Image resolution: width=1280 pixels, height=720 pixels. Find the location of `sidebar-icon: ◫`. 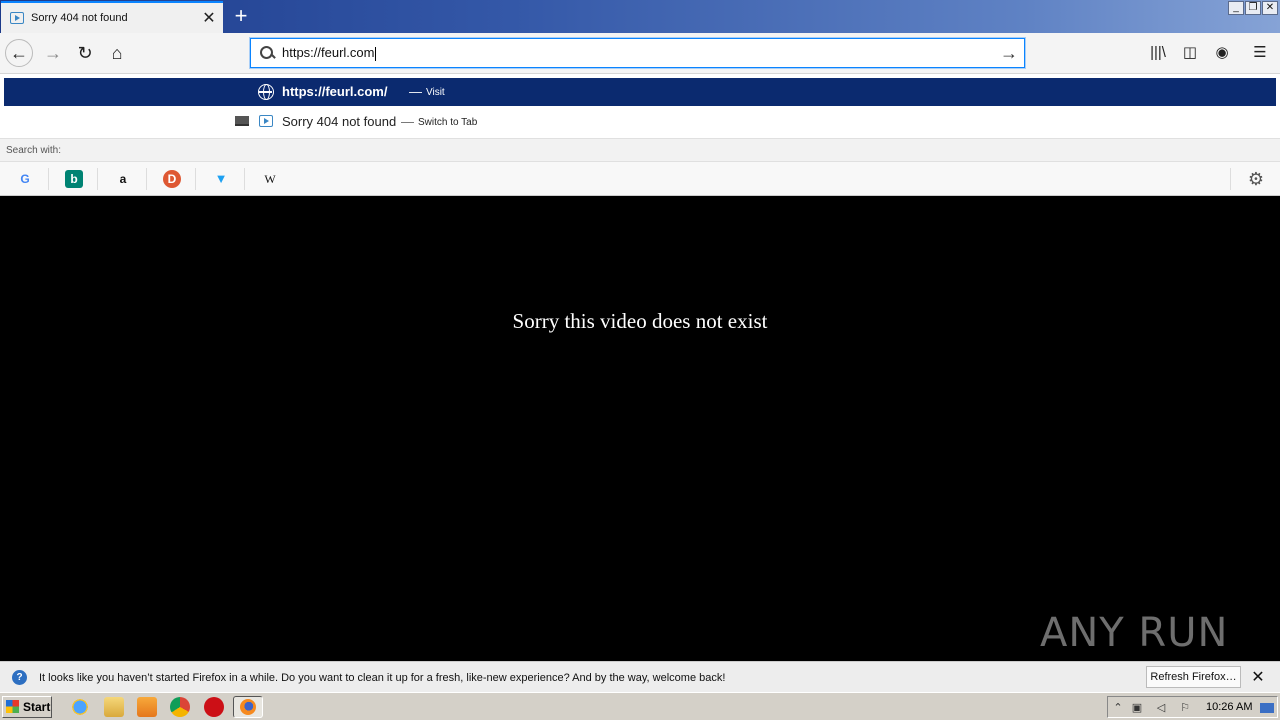

sidebar-icon: ◫ is located at coordinates (1190, 53).